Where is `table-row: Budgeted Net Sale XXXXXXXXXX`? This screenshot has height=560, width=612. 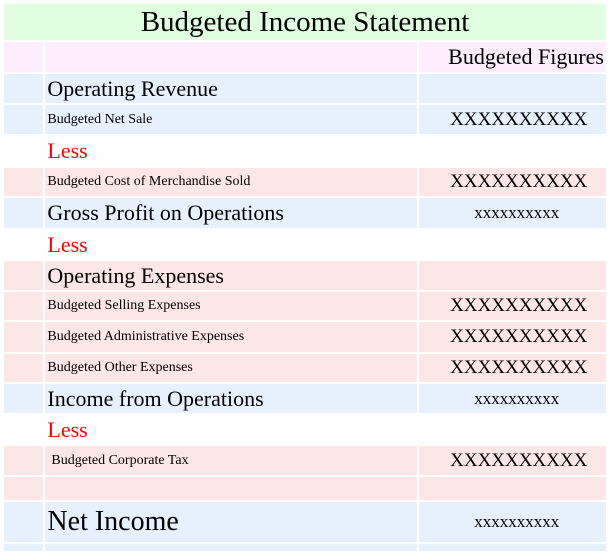 table-row: Budgeted Net Sale XXXXXXXXXX is located at coordinates (305, 119).